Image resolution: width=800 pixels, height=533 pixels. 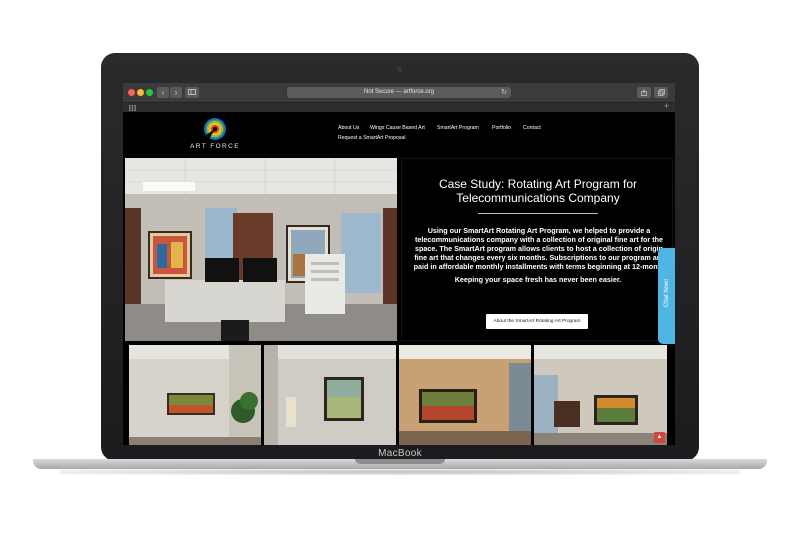 I want to click on share-icon, so click(x=644, y=92).